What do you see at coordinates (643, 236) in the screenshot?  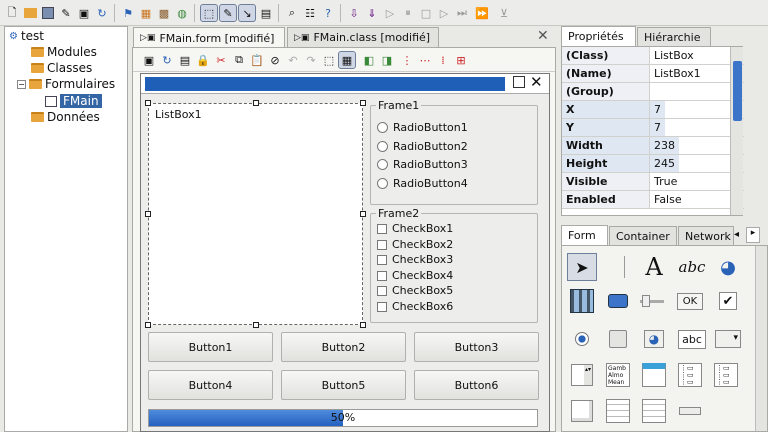 I see `tab-container: Container` at bounding box center [643, 236].